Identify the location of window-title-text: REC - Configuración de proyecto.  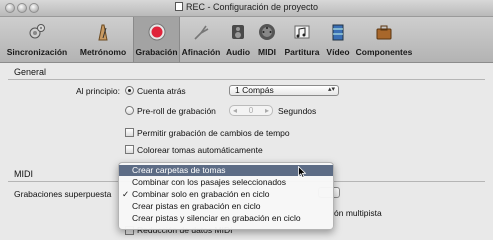
(252, 7).